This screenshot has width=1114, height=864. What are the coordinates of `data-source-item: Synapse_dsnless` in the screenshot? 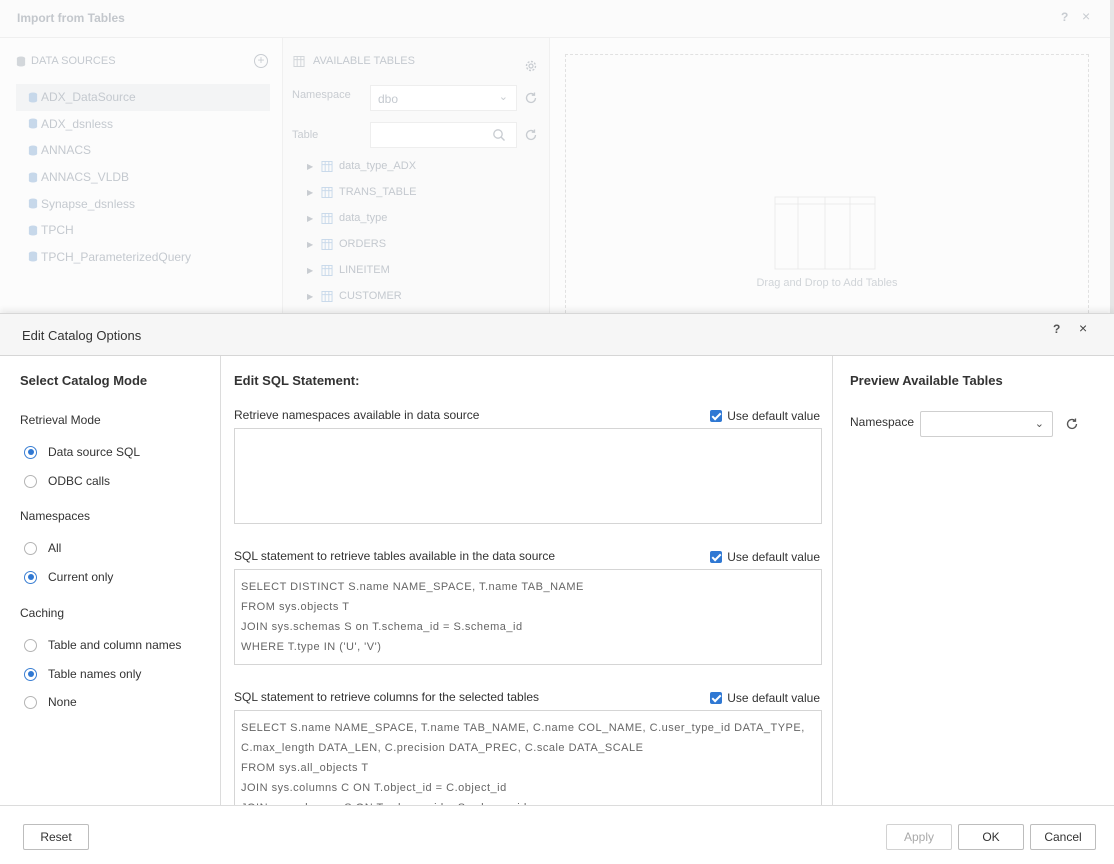 It's located at (143, 203).